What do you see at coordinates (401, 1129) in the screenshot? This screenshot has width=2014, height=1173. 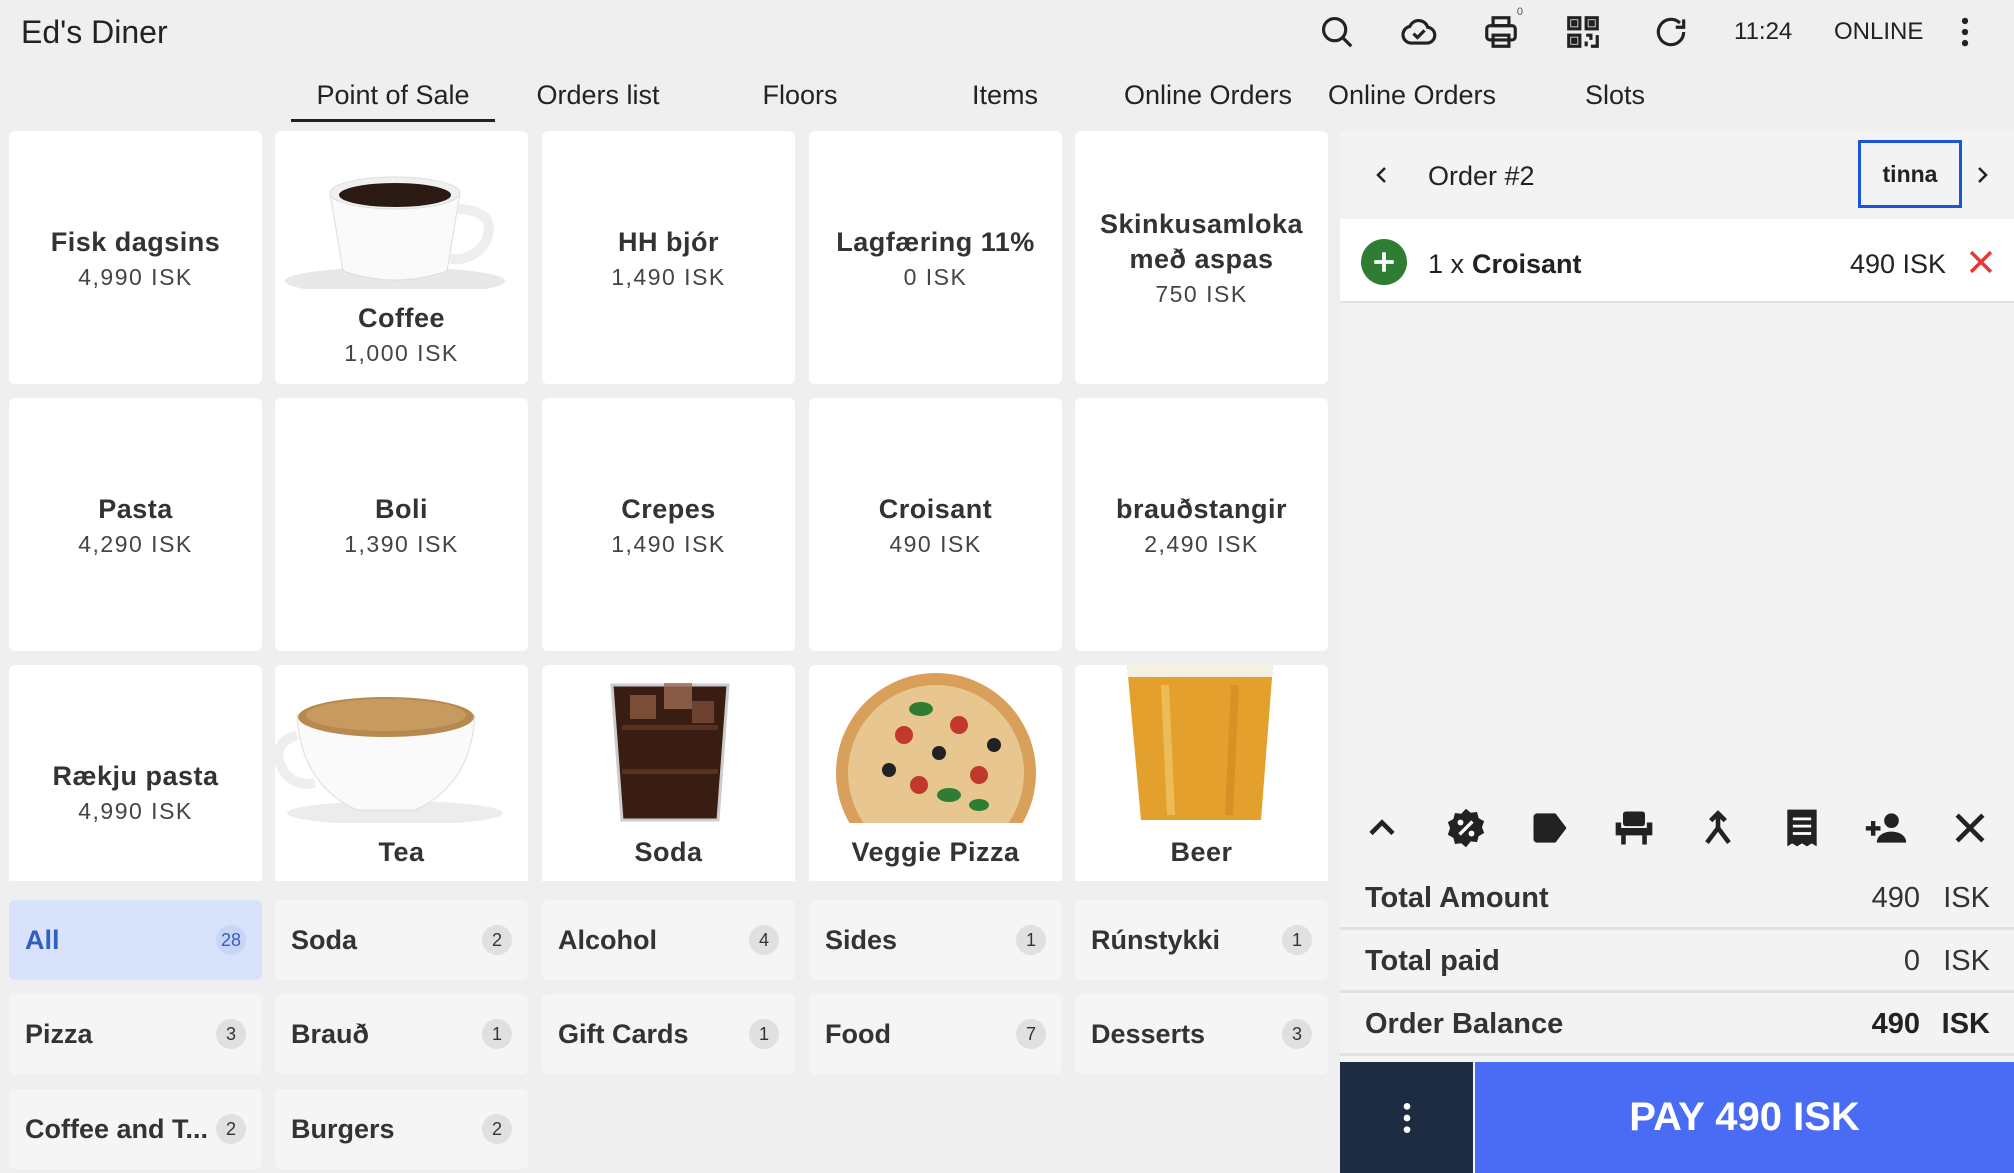 I see `category-burgers: Burgers 2` at bounding box center [401, 1129].